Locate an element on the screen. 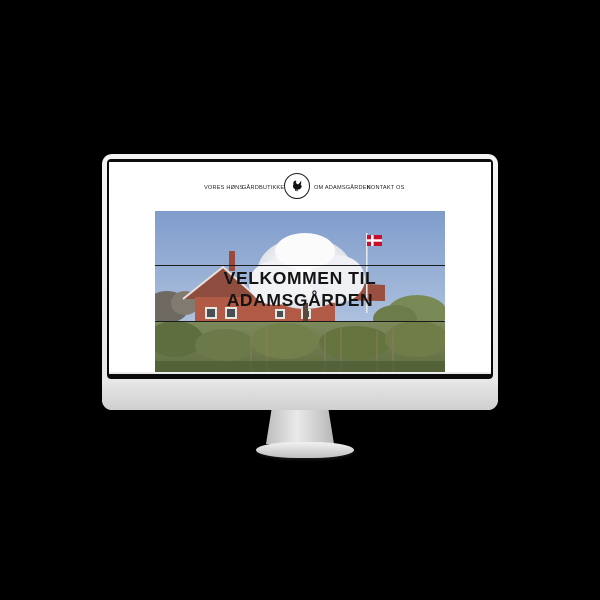 Image resolution: width=600 pixels, height=600 pixels. hero-divider-bottom is located at coordinates (300, 321).